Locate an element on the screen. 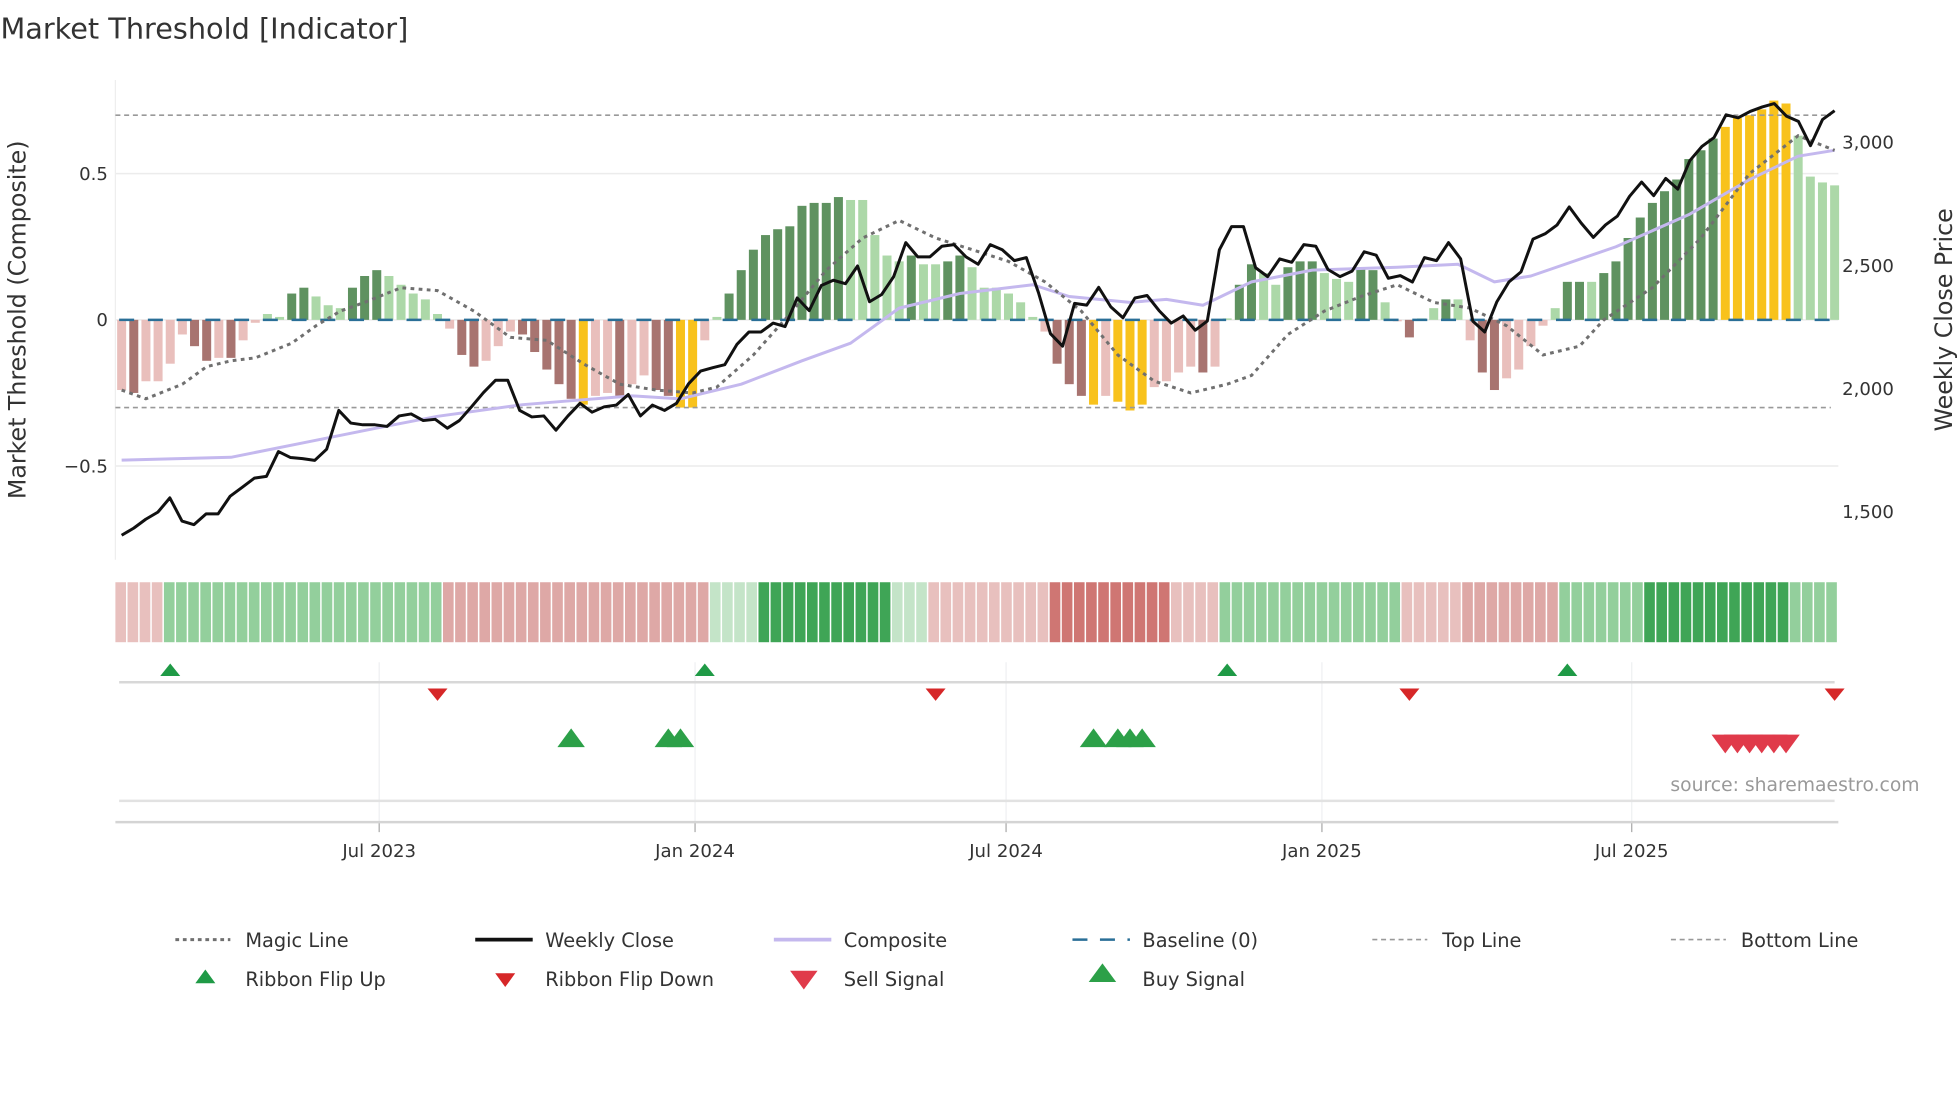 The width and height of the screenshot is (1960, 1102). right-tick-label: 1,500 is located at coordinates (1868, 512).